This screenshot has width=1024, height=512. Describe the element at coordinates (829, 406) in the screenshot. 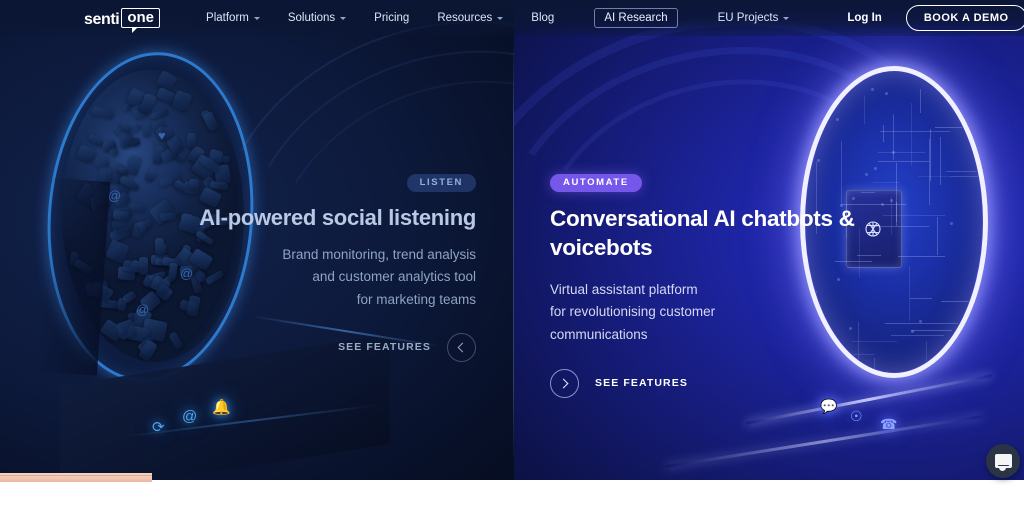

I see `chat-icon: 💬` at that location.